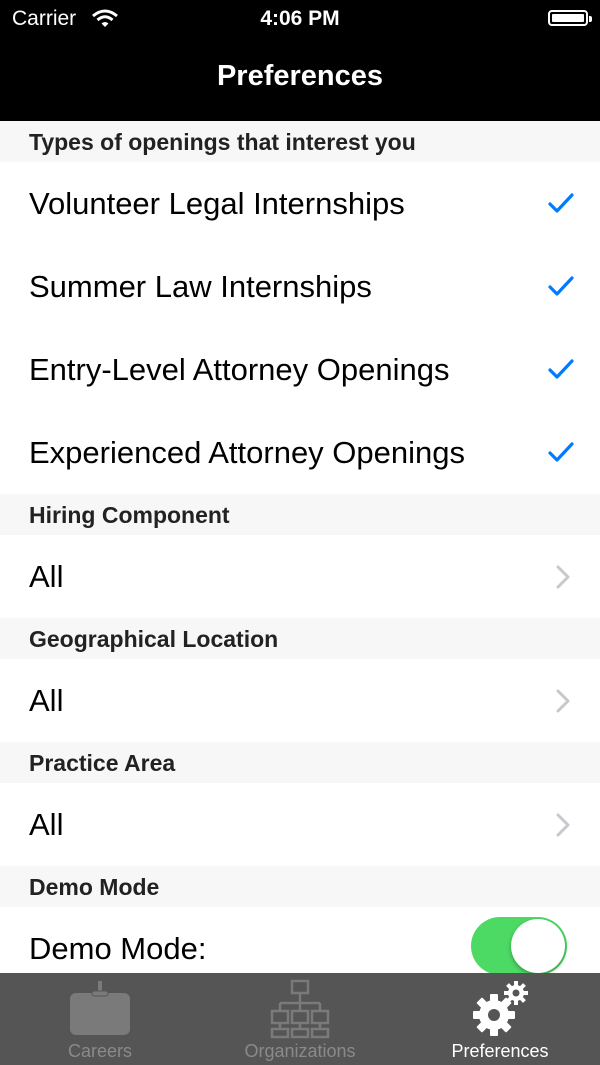 Image resolution: width=600 pixels, height=1065 pixels. Describe the element at coordinates (300, 141) in the screenshot. I see `section-header-openings: Types of openings that interest you` at that location.